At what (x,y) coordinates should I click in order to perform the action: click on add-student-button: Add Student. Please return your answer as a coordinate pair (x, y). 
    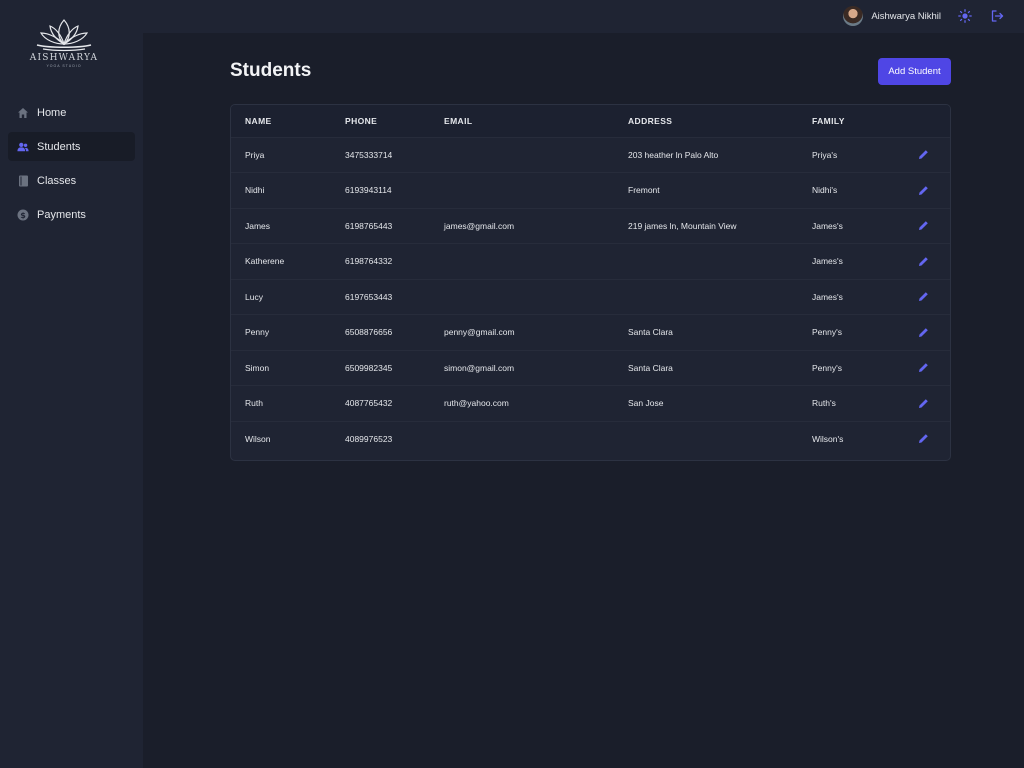
    Looking at the image, I should click on (914, 71).